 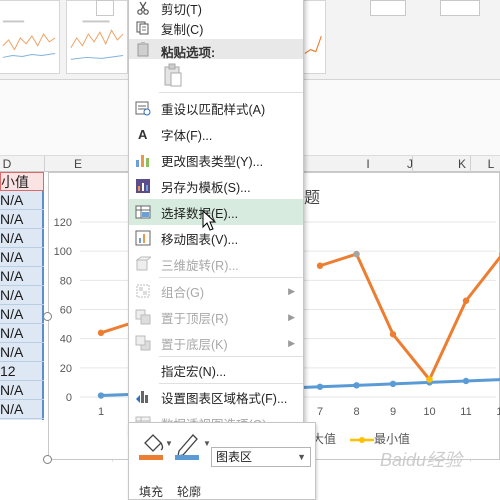 I want to click on outline-button: ▼ 轮廓, so click(x=193, y=463).